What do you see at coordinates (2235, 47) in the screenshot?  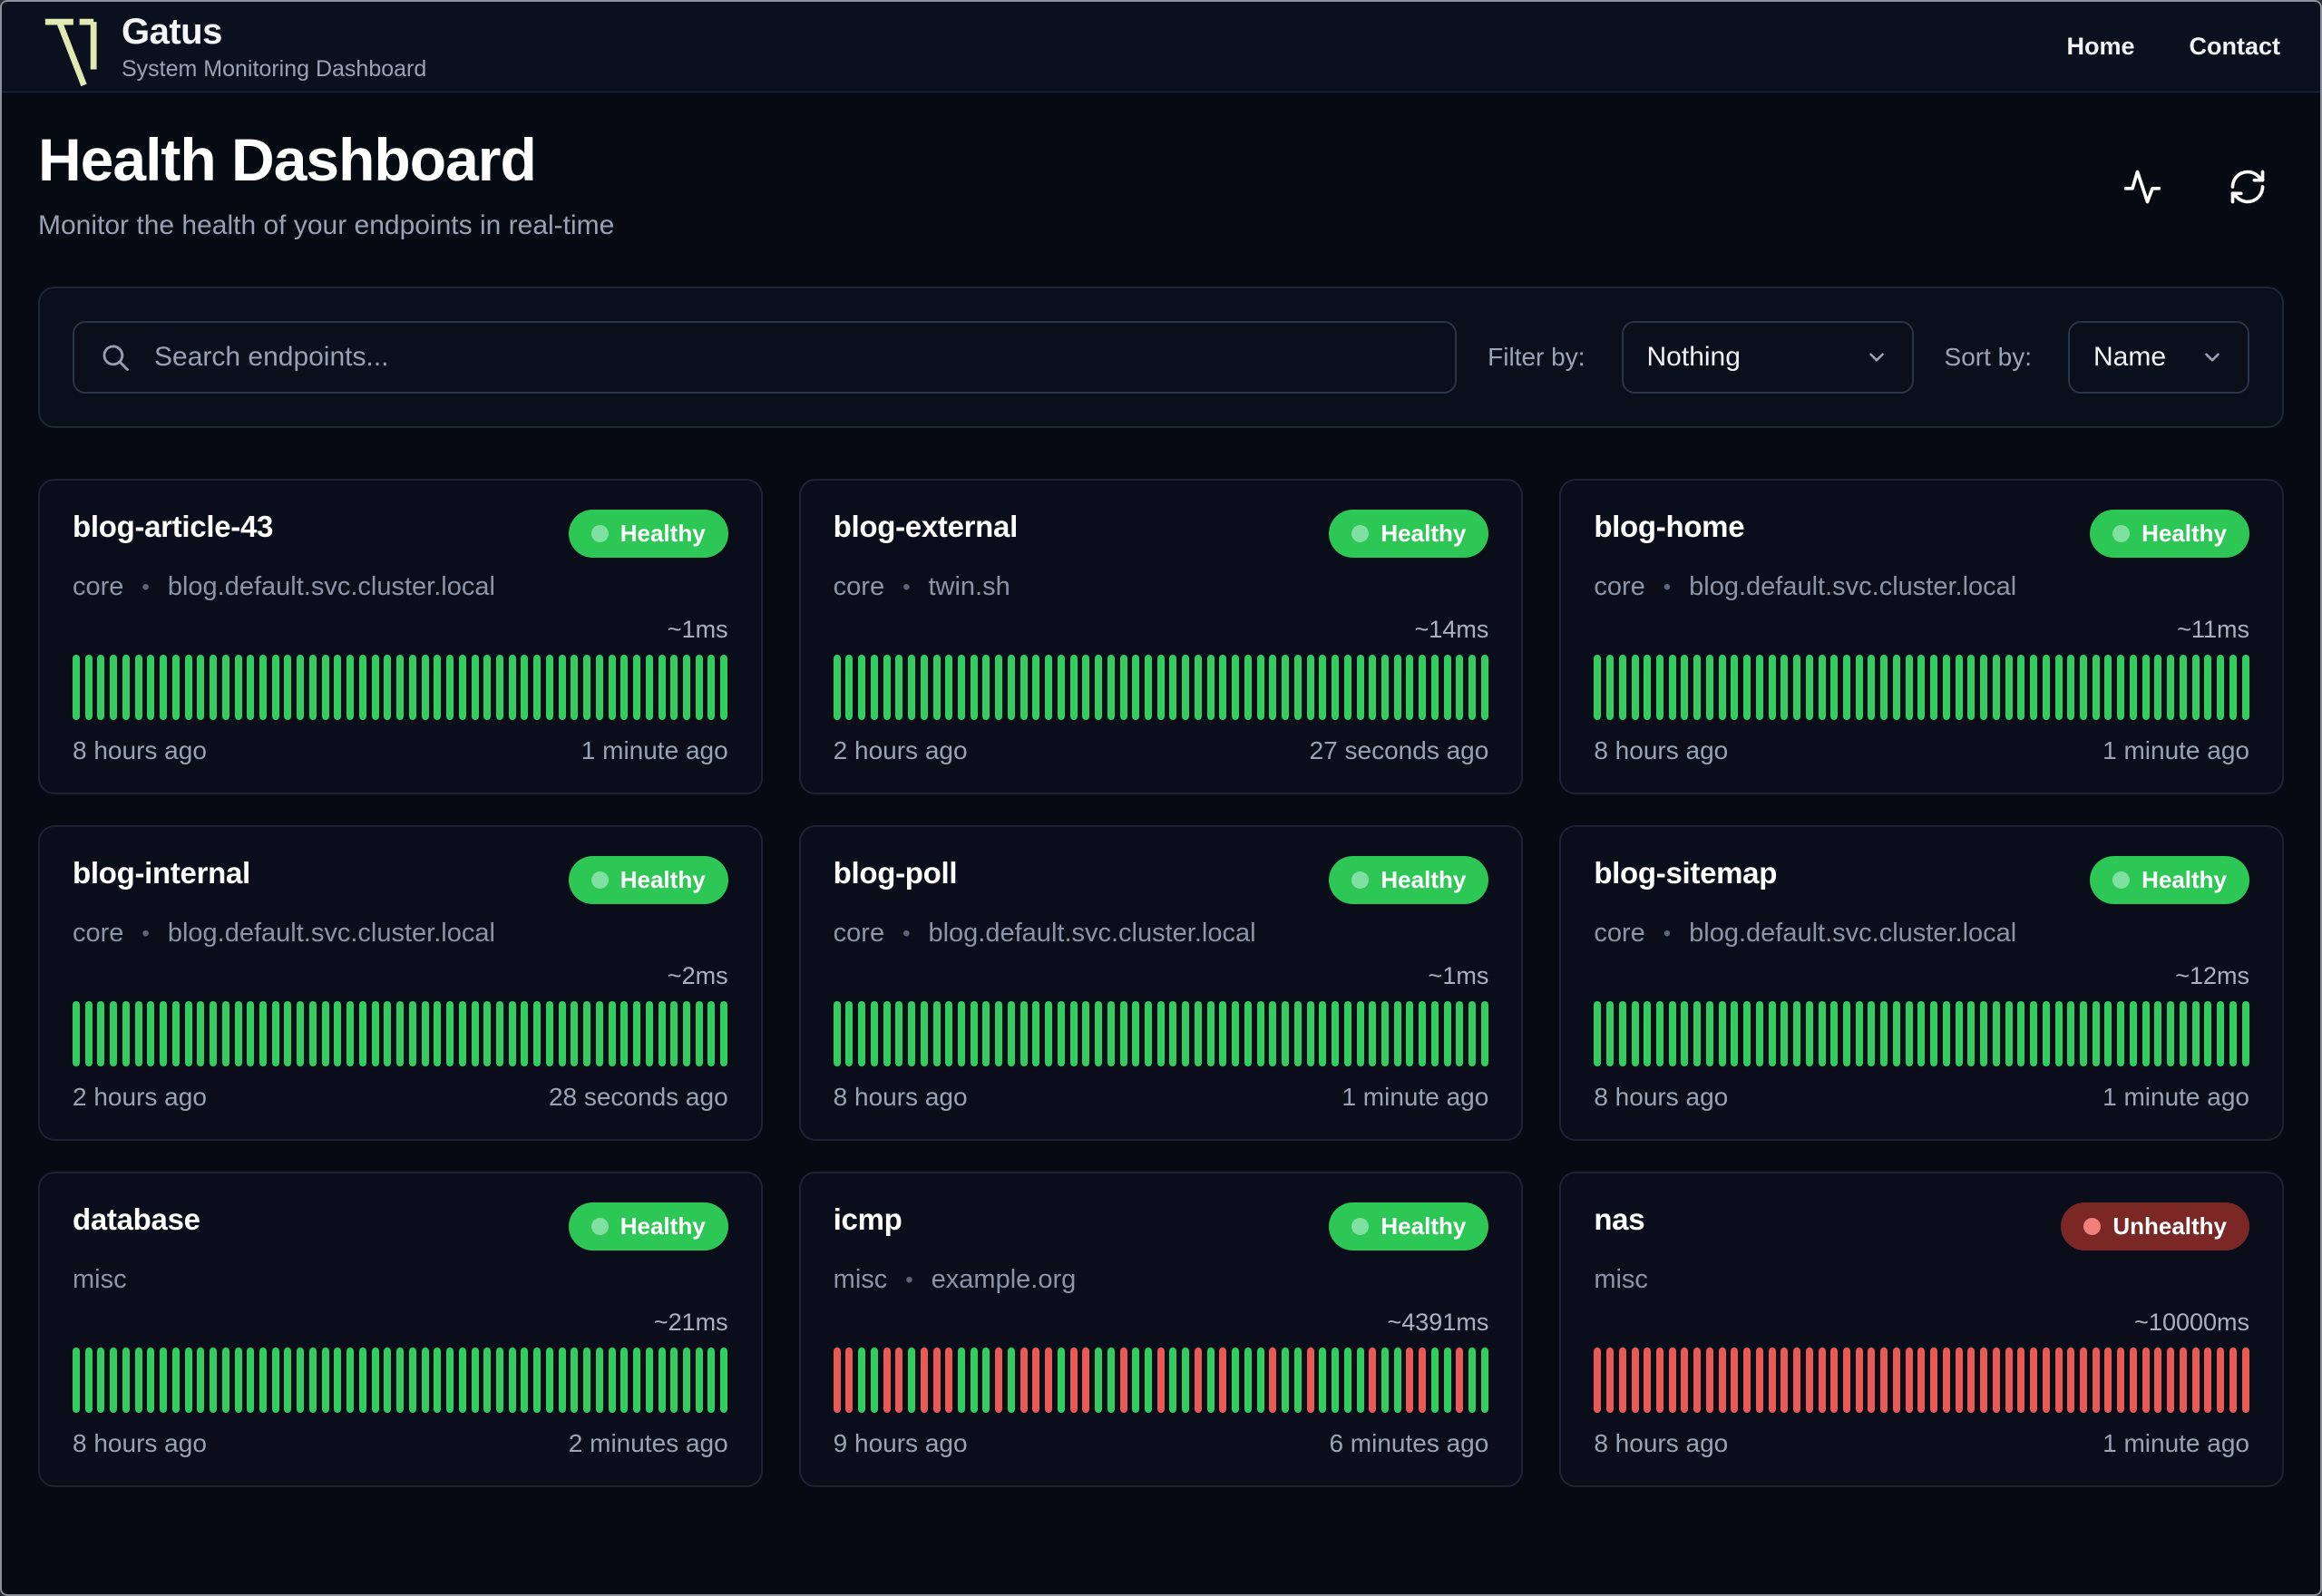 I see `nav-link-contact: Contact` at bounding box center [2235, 47].